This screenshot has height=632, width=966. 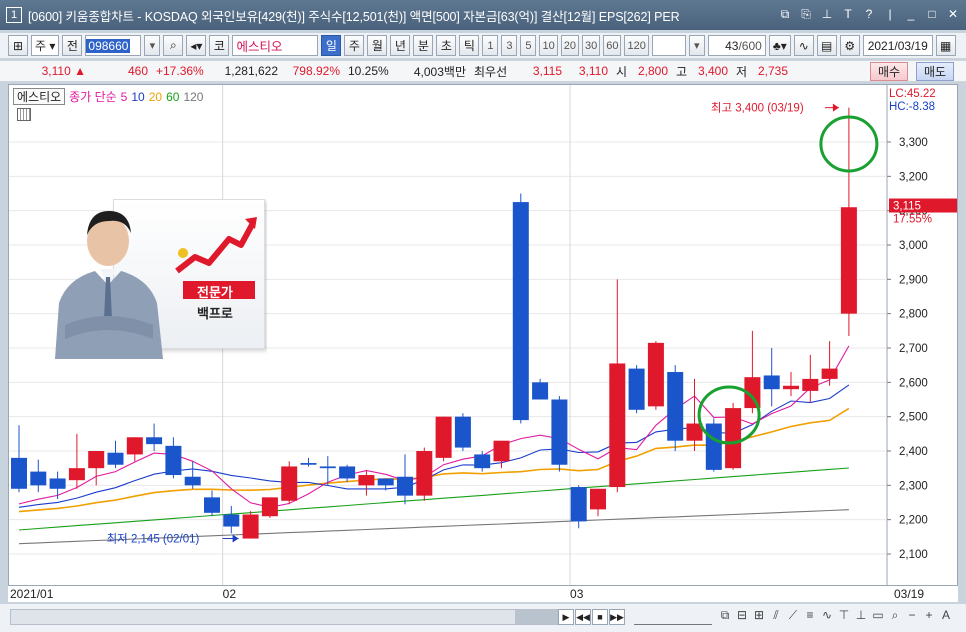 I want to click on restore-icon: ⧉, so click(x=785, y=14).